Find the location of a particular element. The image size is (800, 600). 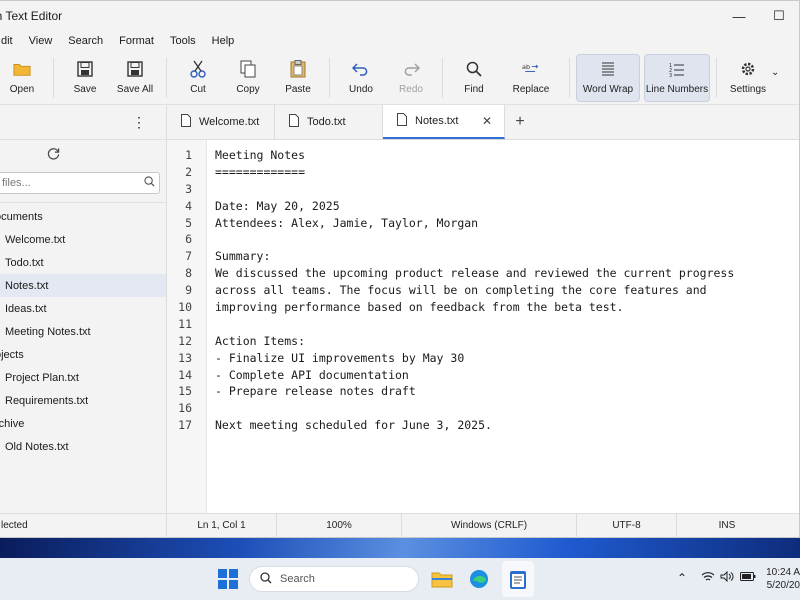

file-item: Old Notes.txt is located at coordinates (83, 446).